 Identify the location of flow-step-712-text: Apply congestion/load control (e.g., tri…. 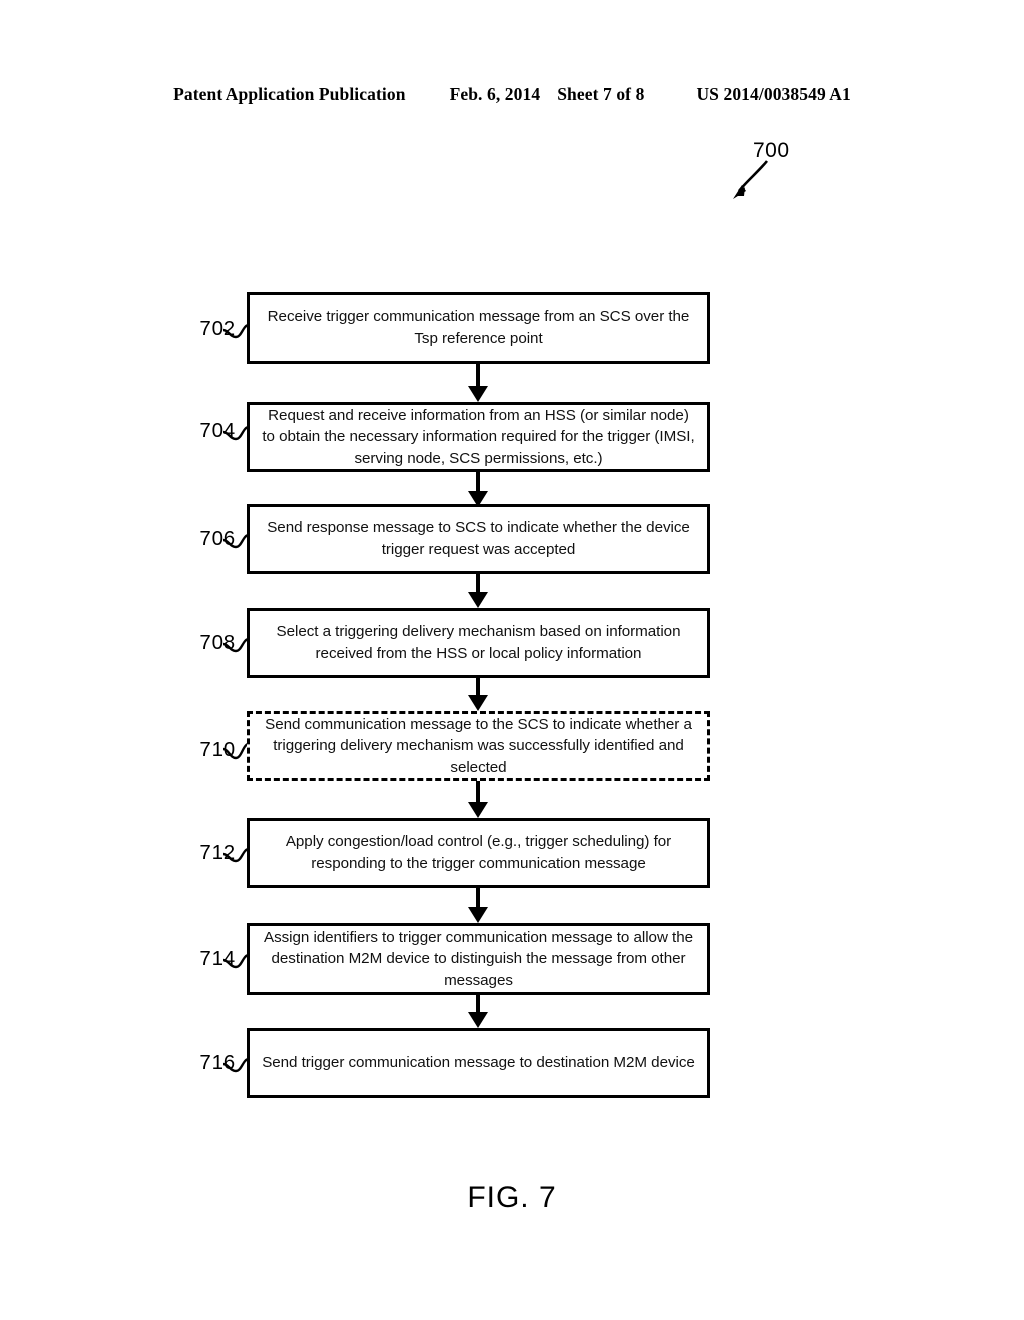
(478, 852).